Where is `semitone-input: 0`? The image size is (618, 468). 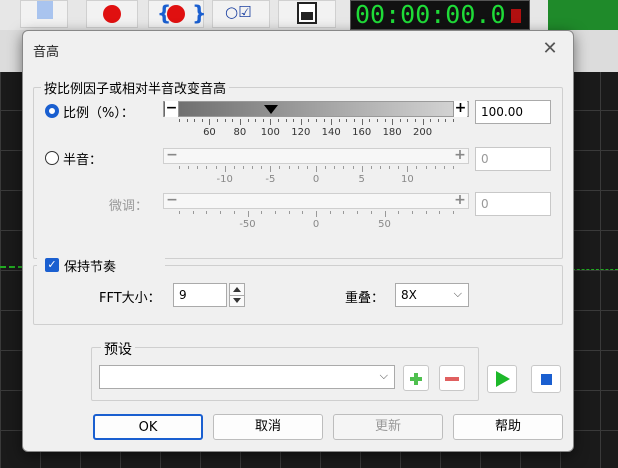 semitone-input: 0 is located at coordinates (513, 159).